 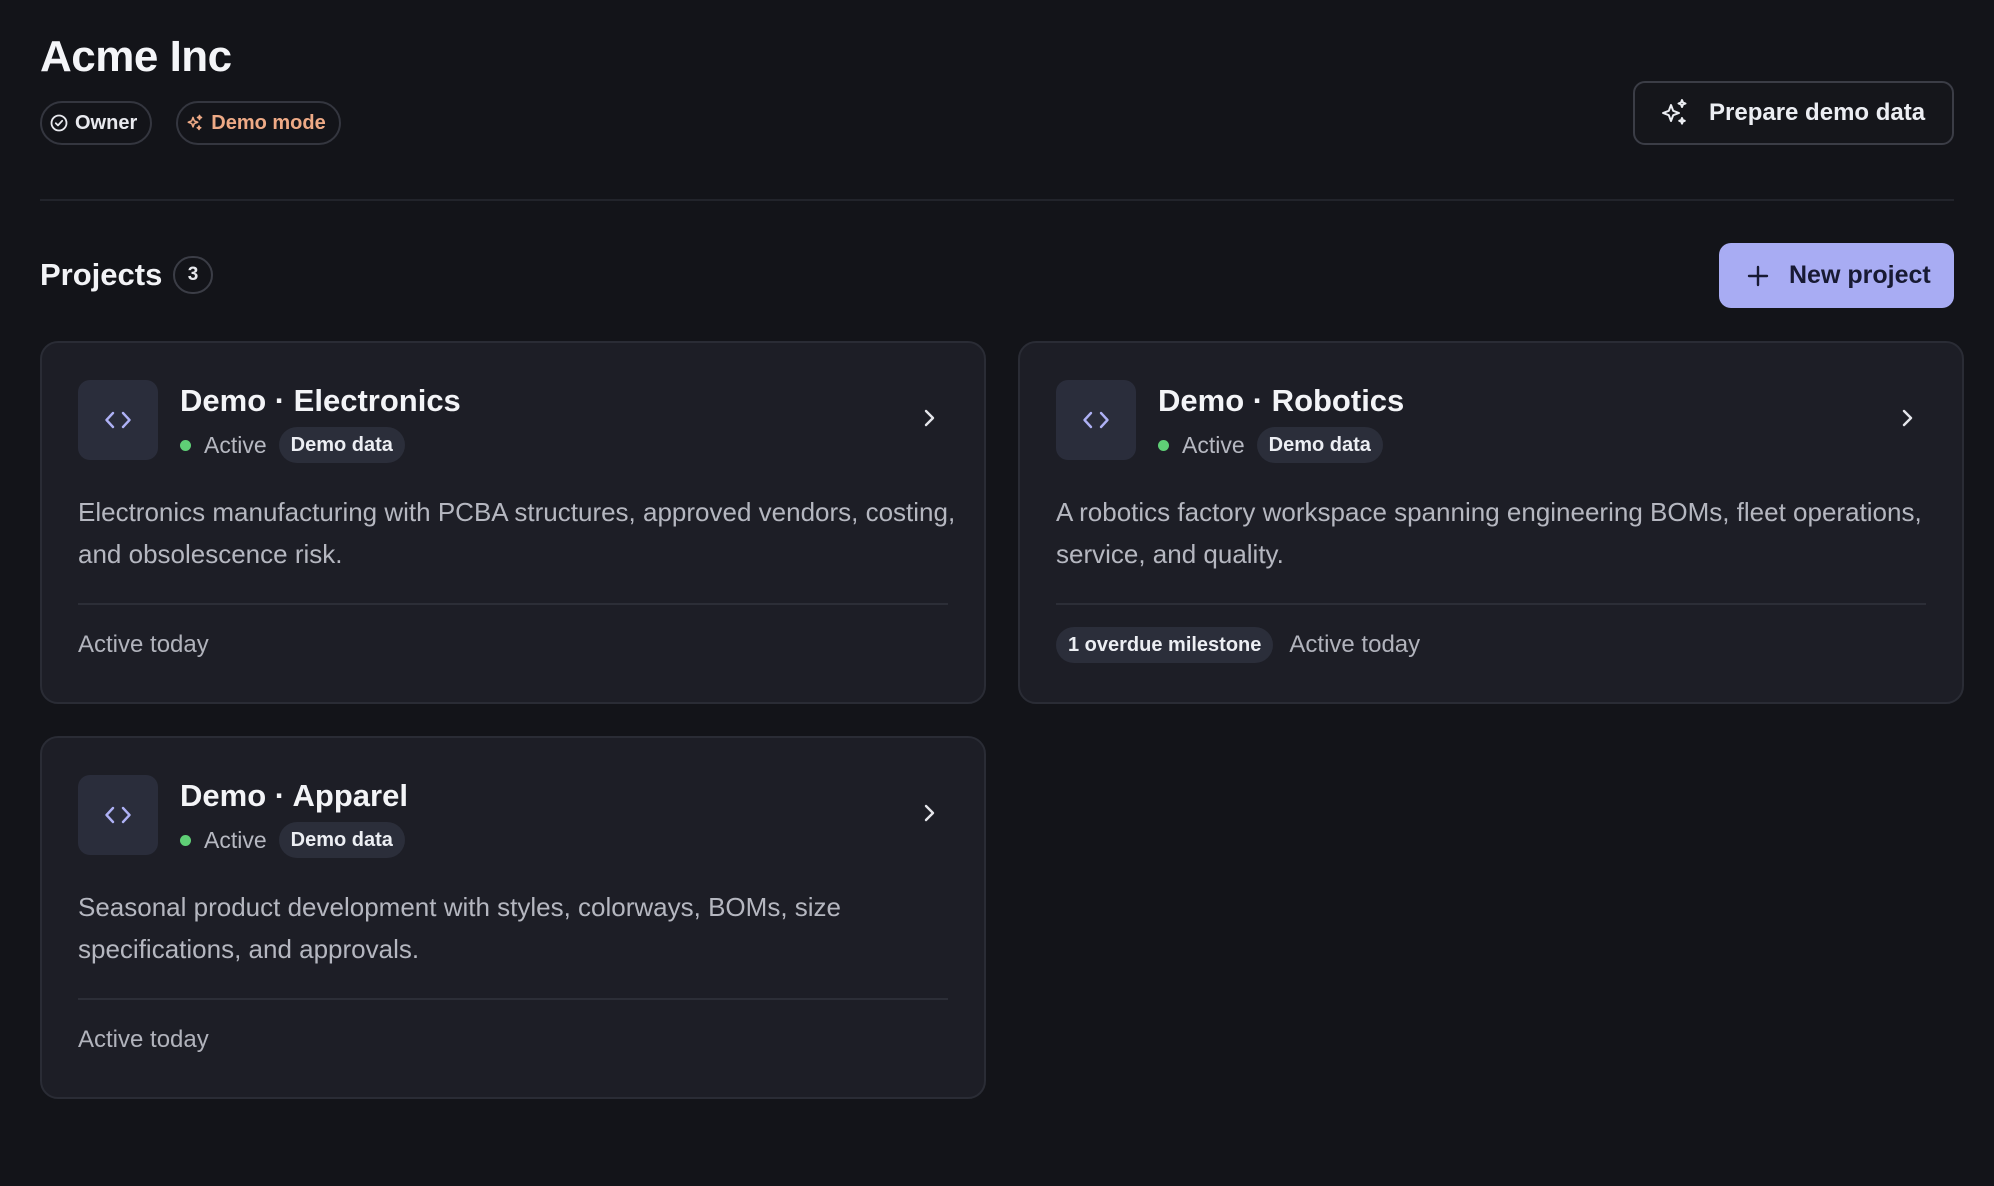 I want to click on projects-header: Projects 3 New project, so click(x=997, y=271).